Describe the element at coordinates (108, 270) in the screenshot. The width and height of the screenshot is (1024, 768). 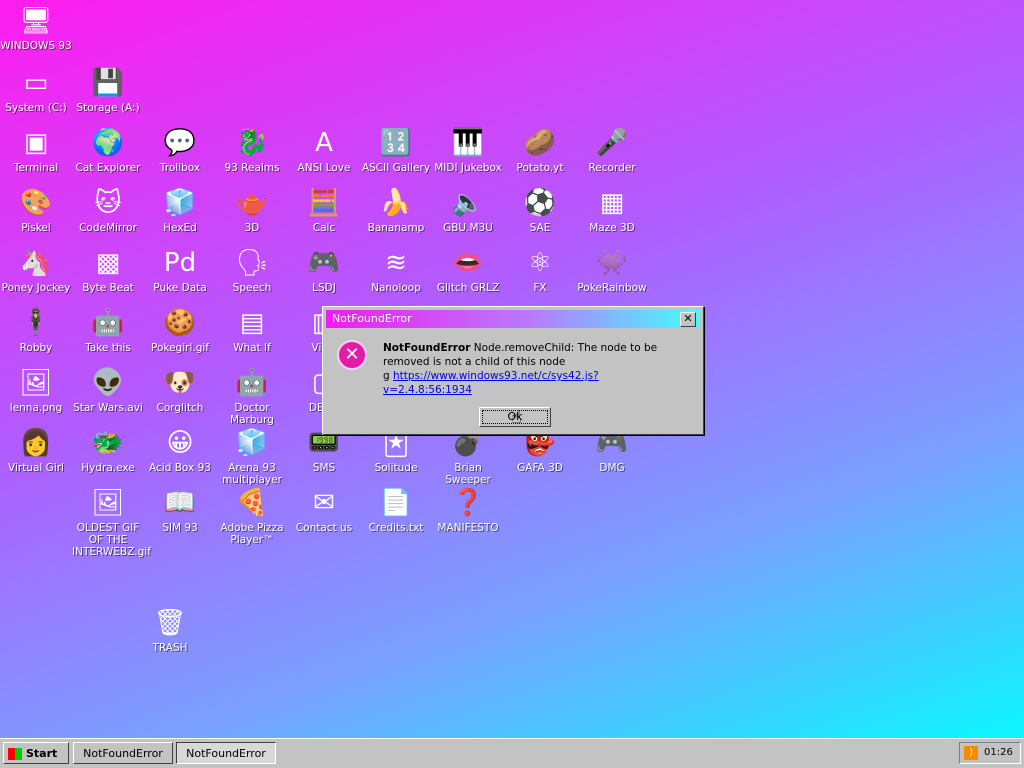
I see `desktop-icon-byte-beat: ▩ Byte Beat` at that location.